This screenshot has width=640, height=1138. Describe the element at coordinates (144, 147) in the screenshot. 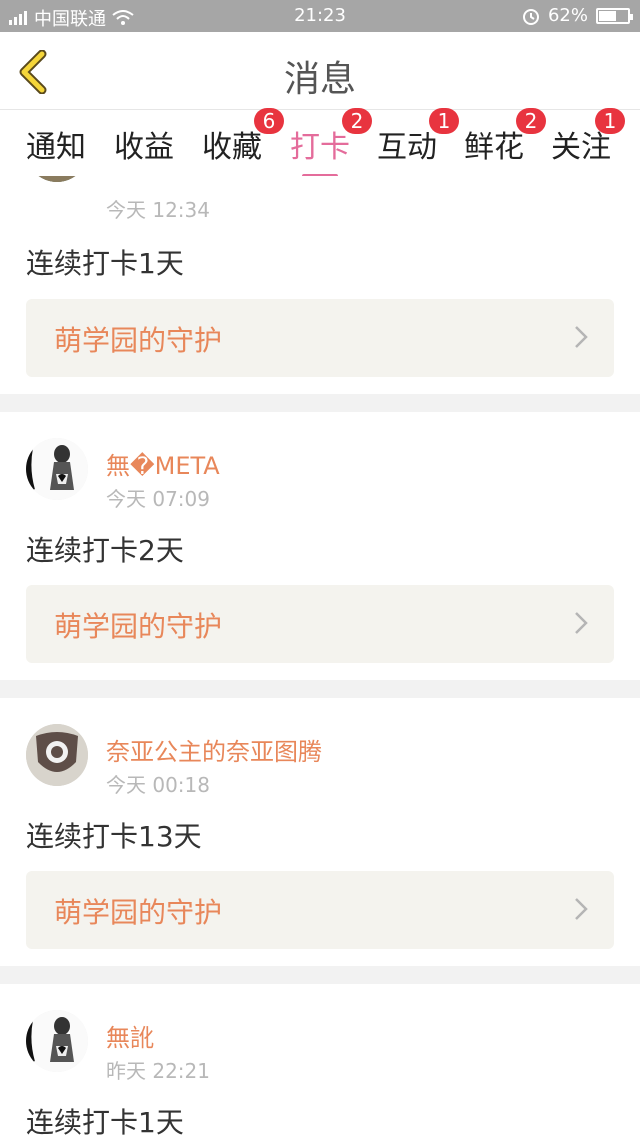

I see `tab-label: 收益` at that location.